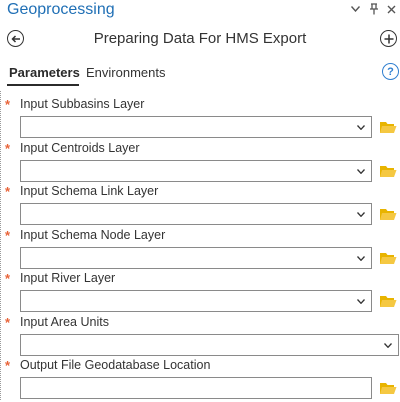 This screenshot has width=400, height=402. I want to click on input-schema-node-layer-combobox, so click(196, 258).